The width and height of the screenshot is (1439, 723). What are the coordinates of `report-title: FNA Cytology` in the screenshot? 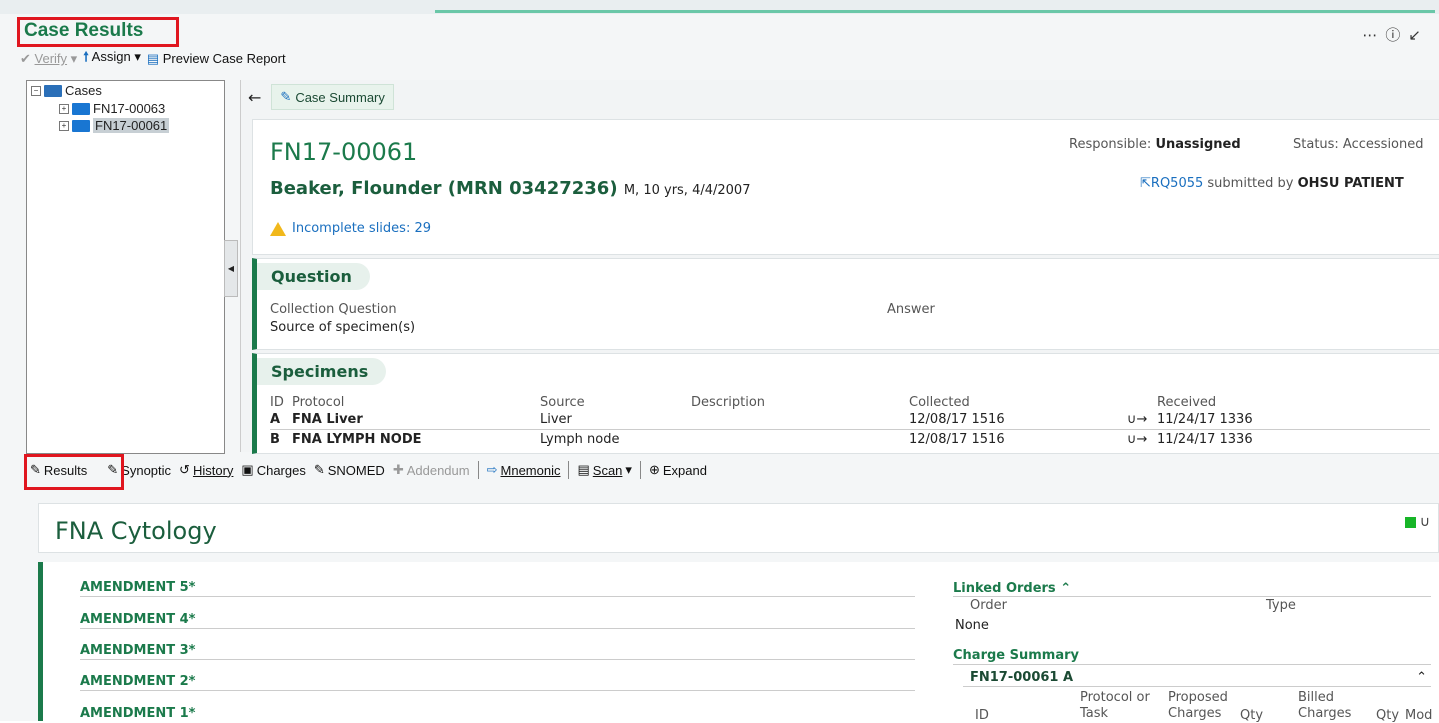 It's located at (136, 531).